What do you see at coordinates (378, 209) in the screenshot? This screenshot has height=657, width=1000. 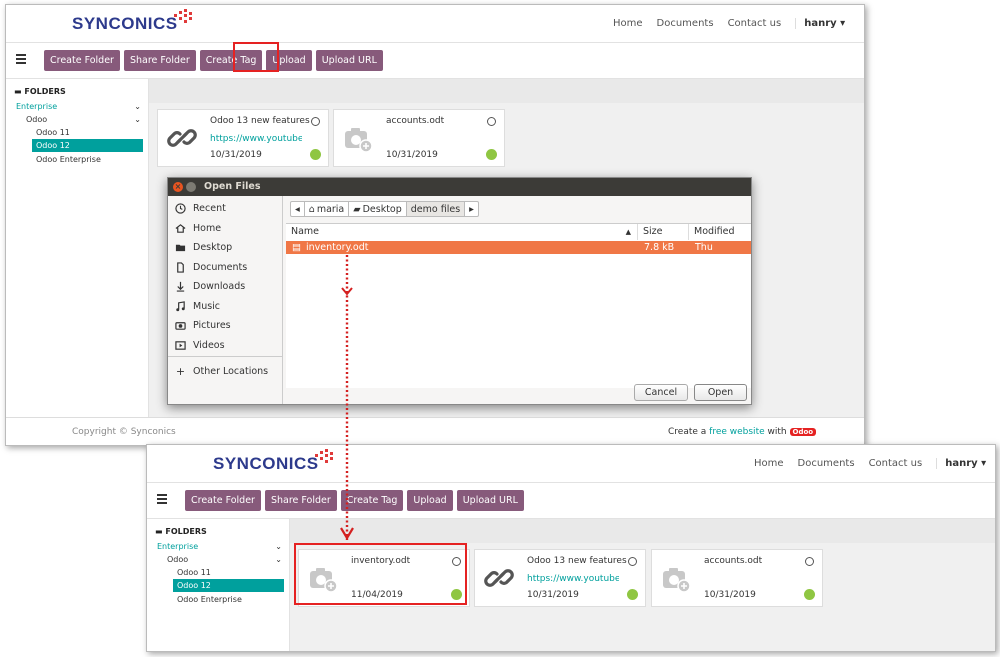 I see `path-segment-desktop: ▰ Desktop` at bounding box center [378, 209].